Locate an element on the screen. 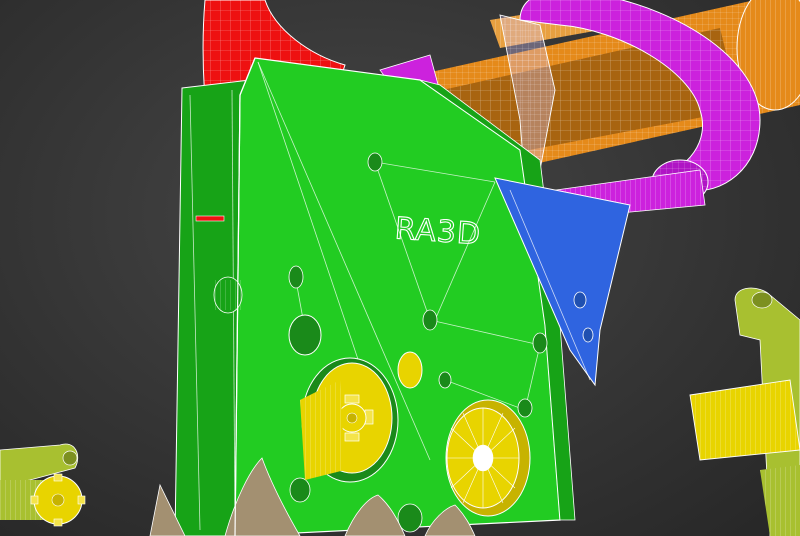  embossed-label: RA3D is located at coordinates (438, 231).